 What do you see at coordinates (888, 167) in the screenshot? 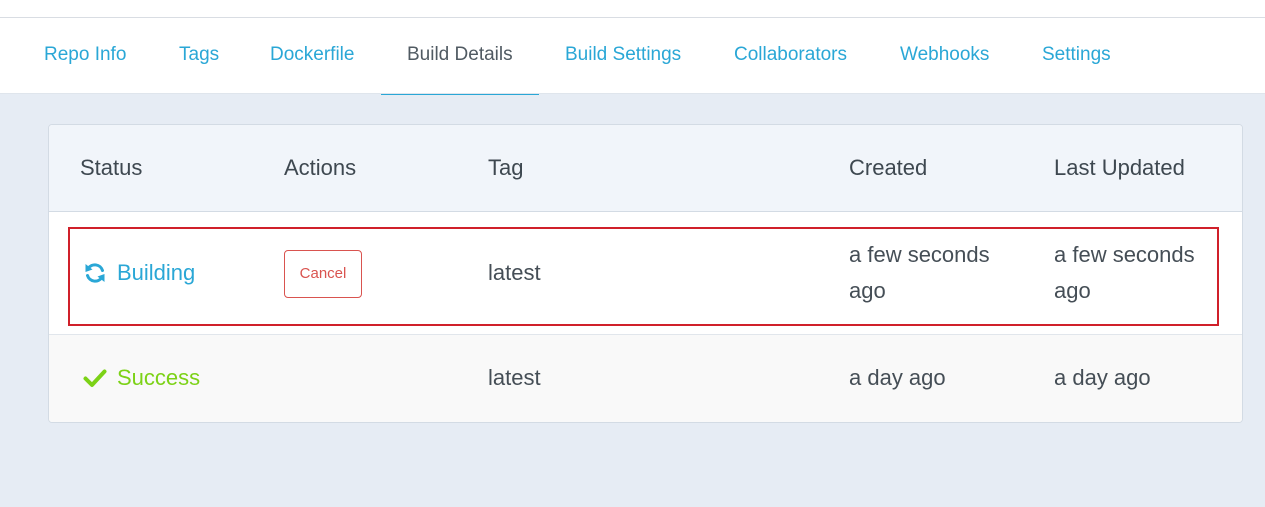
I see `header-created: Created` at bounding box center [888, 167].